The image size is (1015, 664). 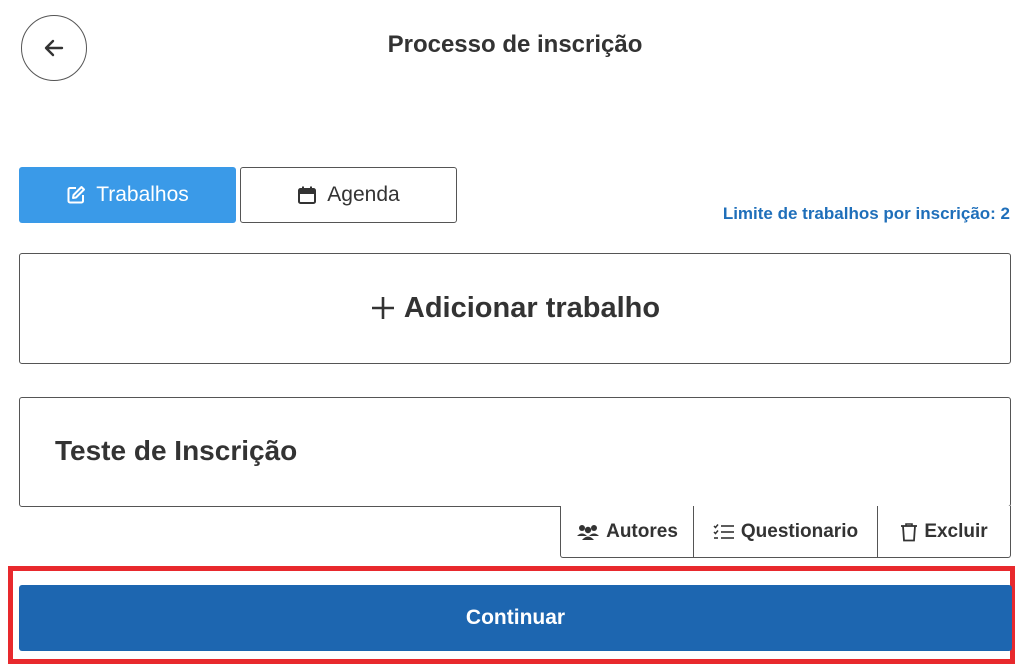 What do you see at coordinates (909, 532) in the screenshot?
I see `trash-icon` at bounding box center [909, 532].